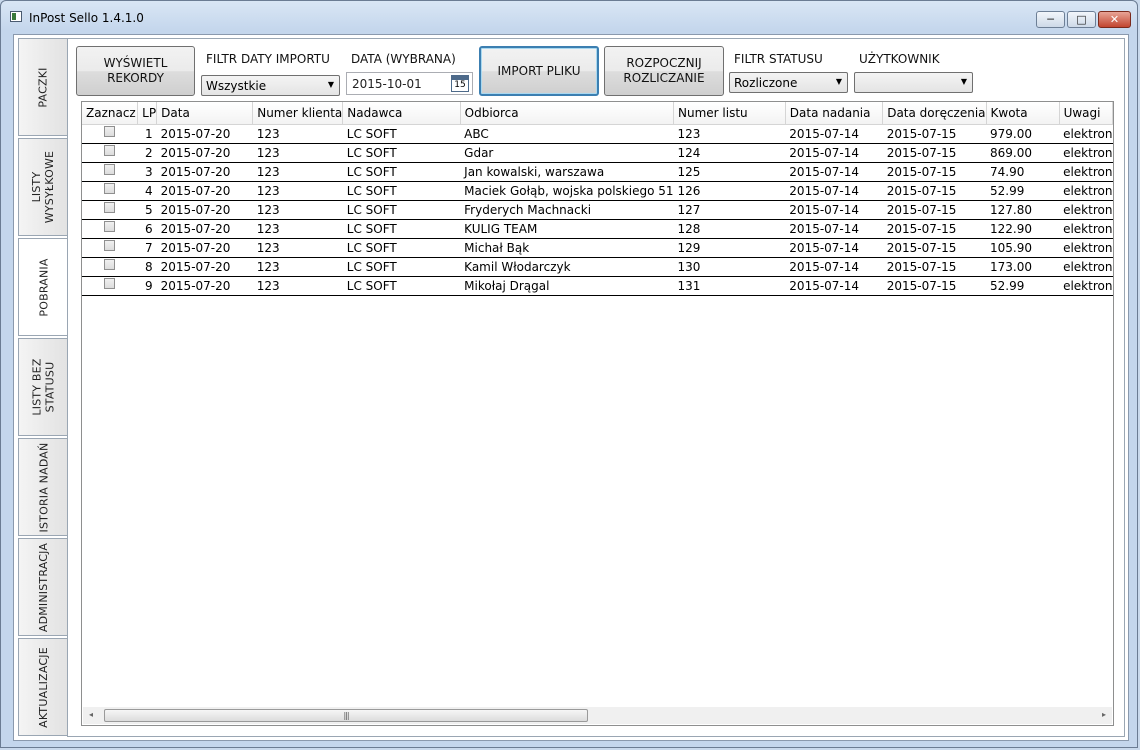 Image resolution: width=1140 pixels, height=750 pixels. I want to click on cell-lp: 2, so click(147, 153).